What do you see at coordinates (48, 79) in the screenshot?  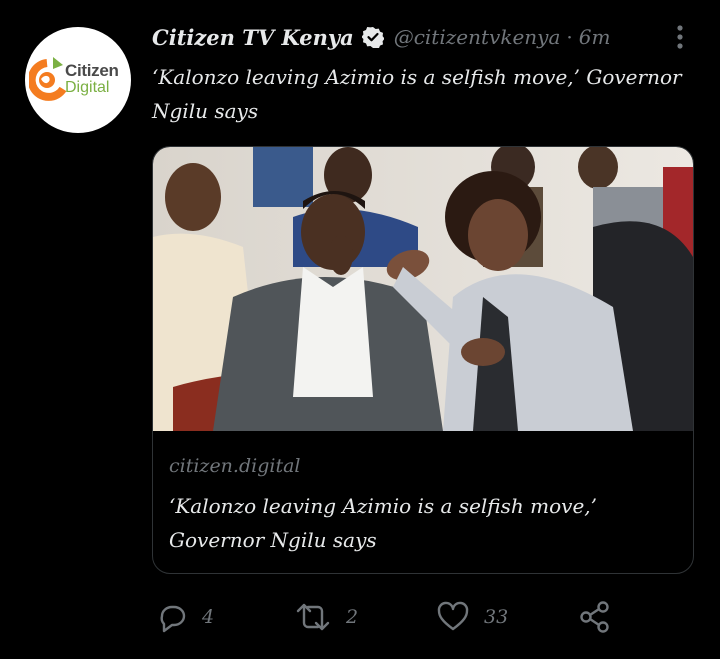 I see `citizen-digital-logo-icon` at bounding box center [48, 79].